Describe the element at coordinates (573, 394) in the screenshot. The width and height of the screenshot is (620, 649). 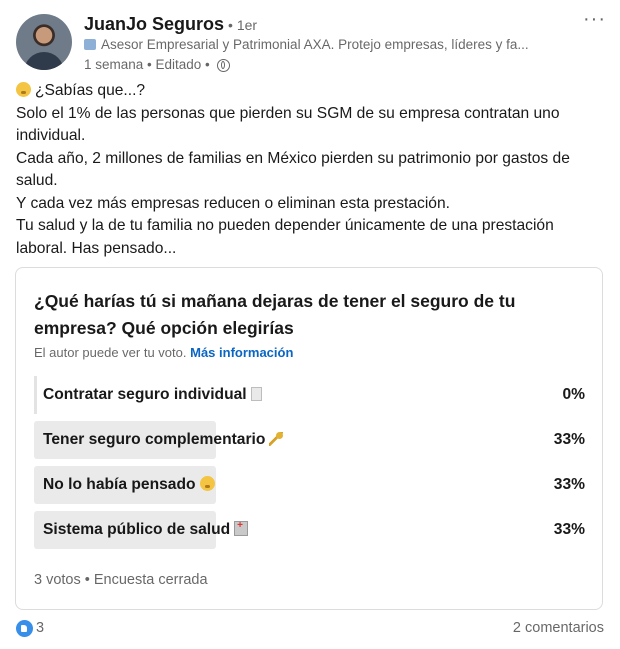
I see `poll-option-percent: 0%` at that location.